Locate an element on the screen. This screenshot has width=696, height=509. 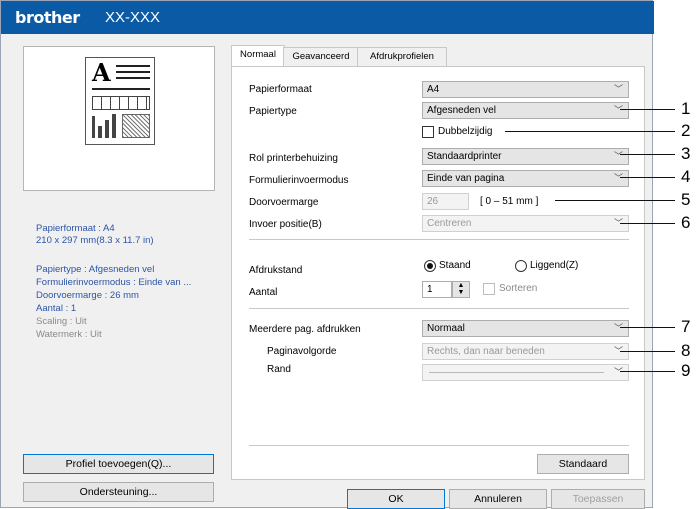
tab-geavanceerd: Geavanceerd is located at coordinates (321, 57).